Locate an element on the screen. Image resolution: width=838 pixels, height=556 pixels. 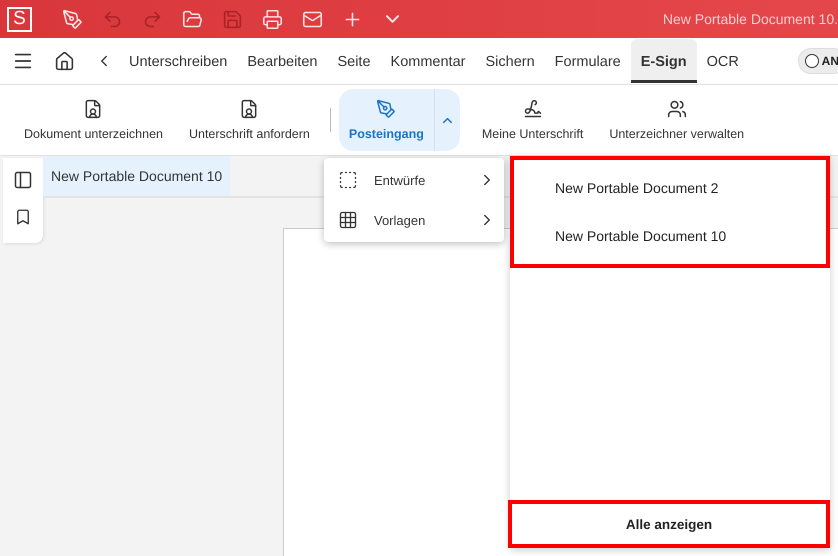
redo-icon is located at coordinates (152, 19).